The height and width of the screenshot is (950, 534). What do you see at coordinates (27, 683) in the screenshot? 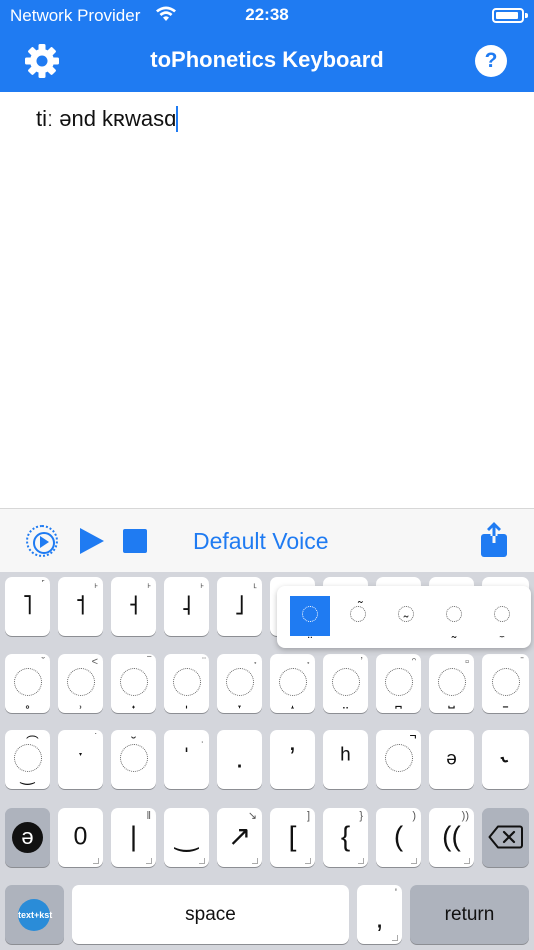
I see `key-diacritic-voiceless: ˇ̥` at bounding box center [27, 683].